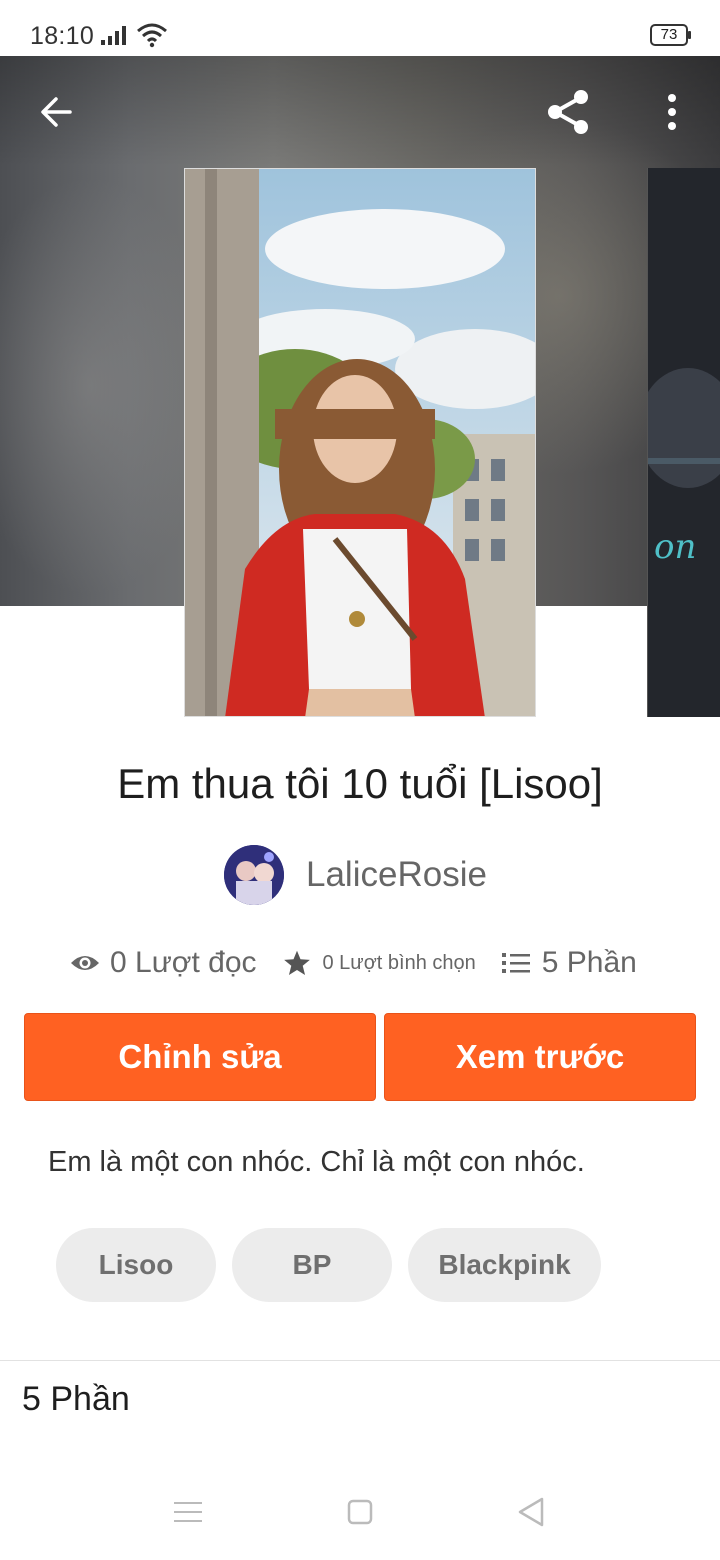  I want to click on stat-reads: 0 Lượt đọc, so click(163, 963).